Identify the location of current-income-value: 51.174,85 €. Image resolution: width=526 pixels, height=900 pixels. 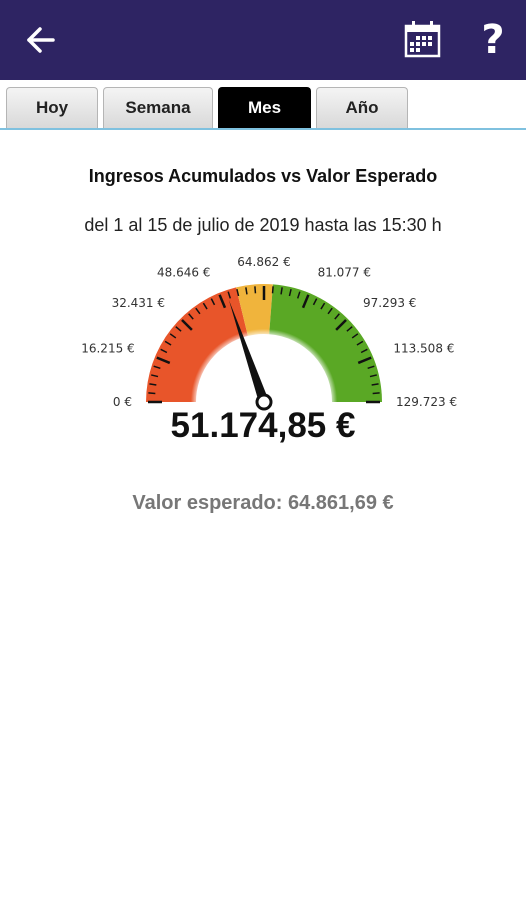
(263, 425).